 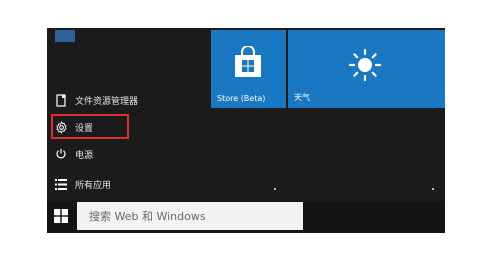 What do you see at coordinates (61, 184) in the screenshot?
I see `list-icon` at bounding box center [61, 184].